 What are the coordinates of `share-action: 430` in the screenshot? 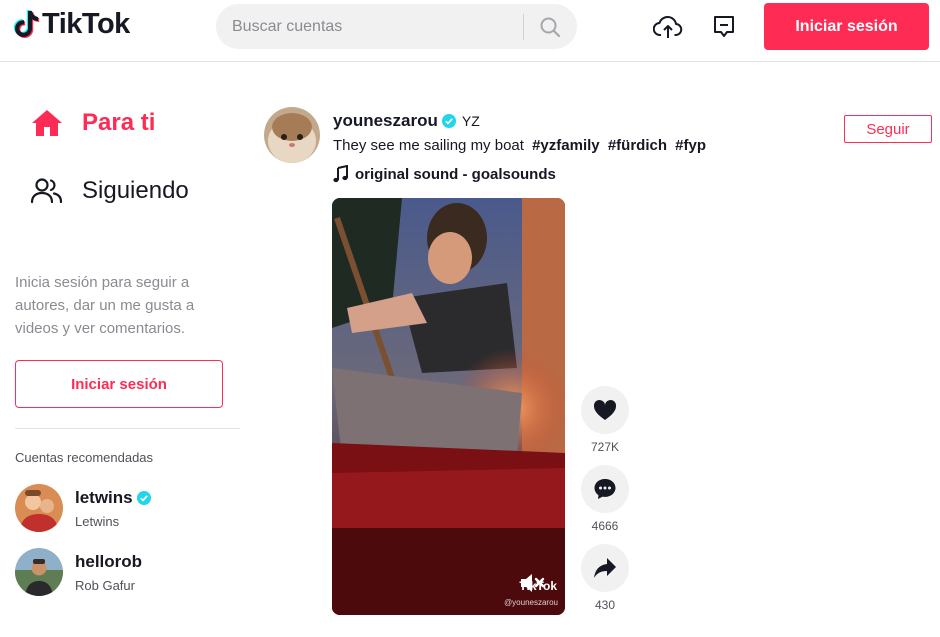 It's located at (605, 578).